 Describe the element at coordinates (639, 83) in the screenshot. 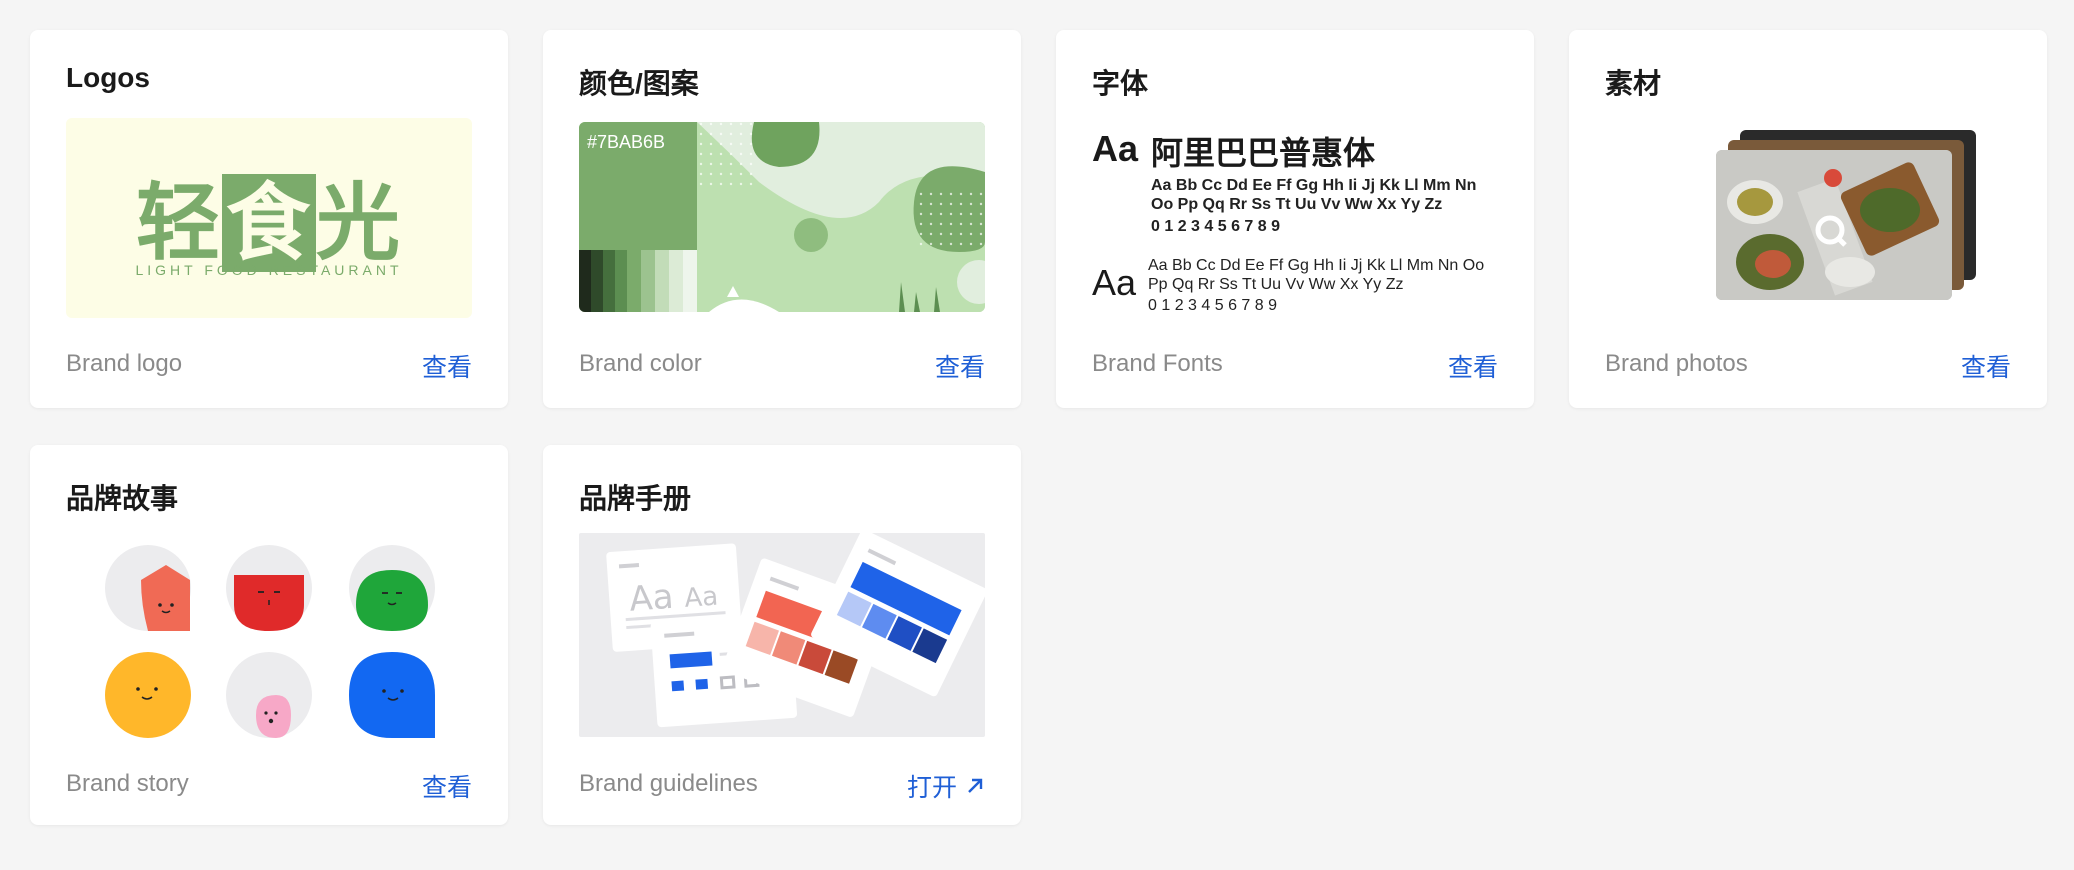

I see `card-title: 颜色/图案` at that location.